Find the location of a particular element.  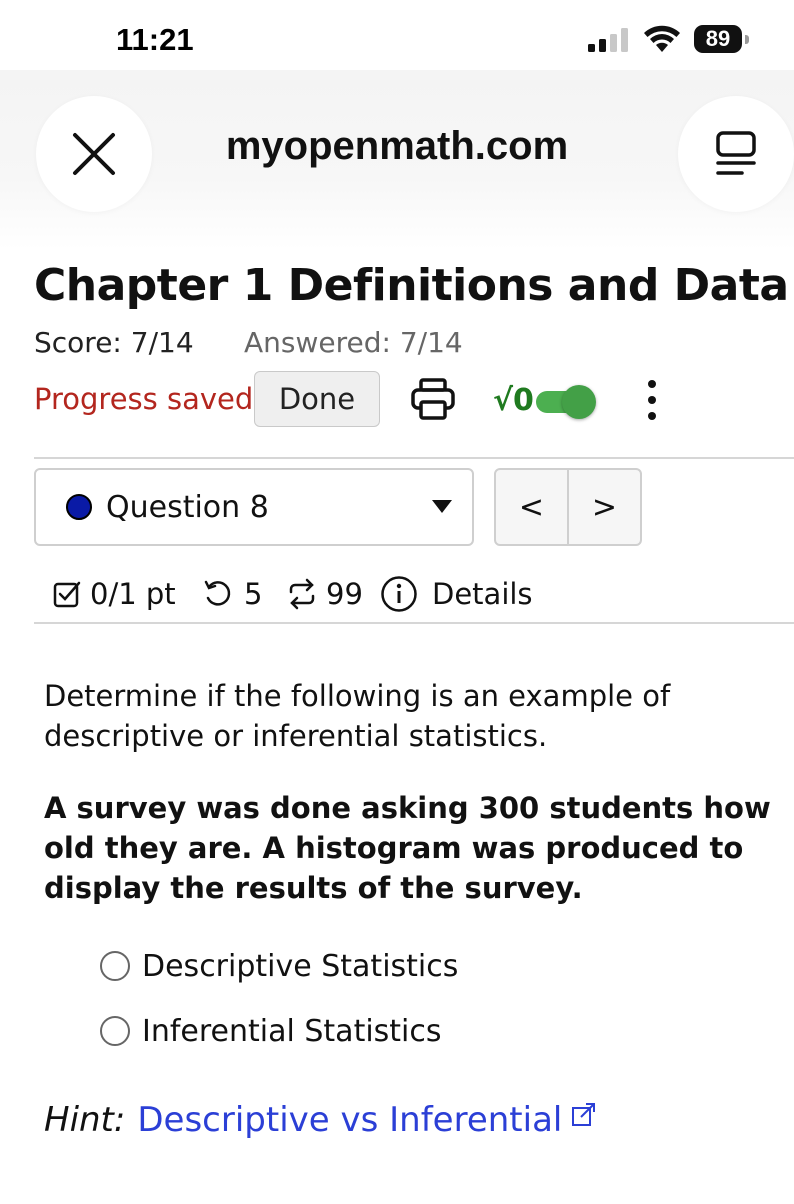

checkbox-icon is located at coordinates (67, 594).